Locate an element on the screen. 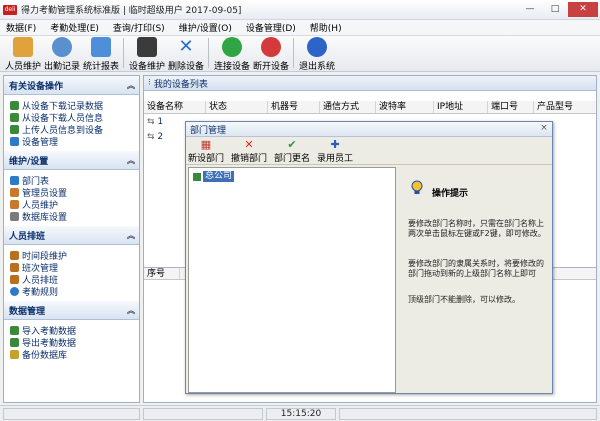 This screenshot has width=600, height=421. section-header-data-management: 数据管理 ︽ is located at coordinates (71, 310).